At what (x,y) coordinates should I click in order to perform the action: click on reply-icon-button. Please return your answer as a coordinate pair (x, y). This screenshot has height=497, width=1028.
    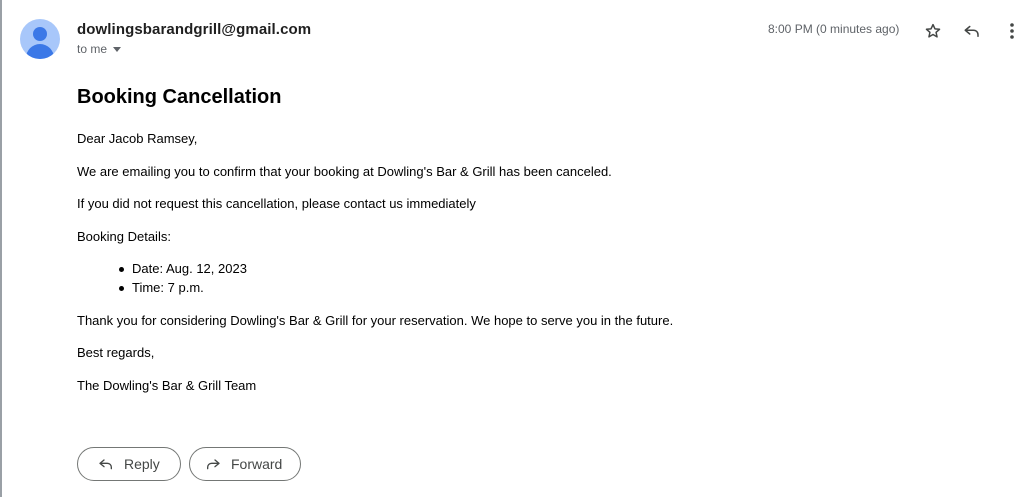
    Looking at the image, I should click on (972, 31).